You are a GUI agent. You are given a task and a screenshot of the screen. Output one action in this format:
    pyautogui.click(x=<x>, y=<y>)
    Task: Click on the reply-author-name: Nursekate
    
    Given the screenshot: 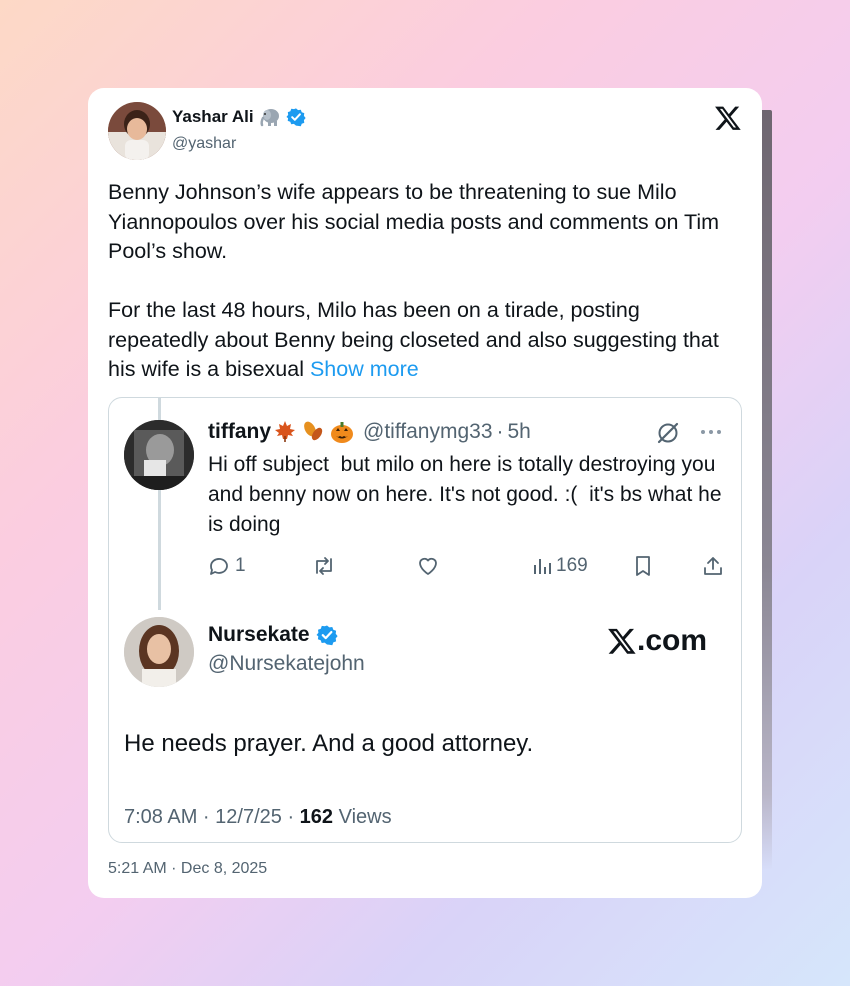 What is the action you would take?
    pyautogui.click(x=259, y=635)
    